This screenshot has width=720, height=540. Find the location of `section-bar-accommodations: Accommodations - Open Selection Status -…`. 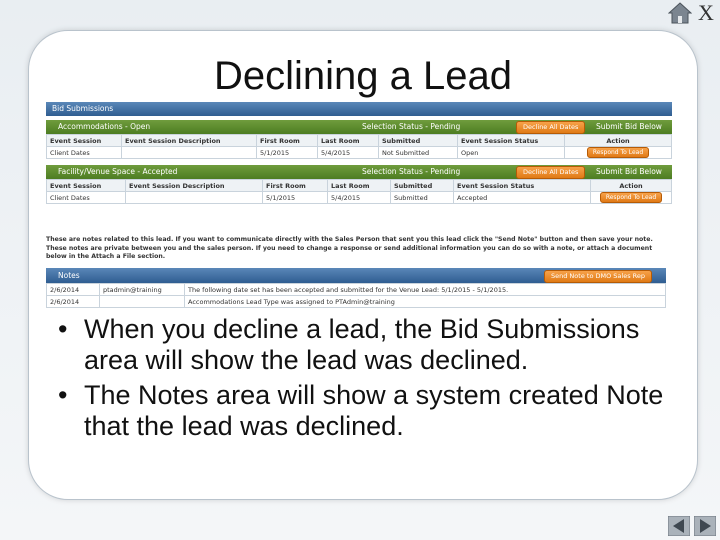

section-bar-accommodations: Accommodations - Open Selection Status -… is located at coordinates (359, 127).